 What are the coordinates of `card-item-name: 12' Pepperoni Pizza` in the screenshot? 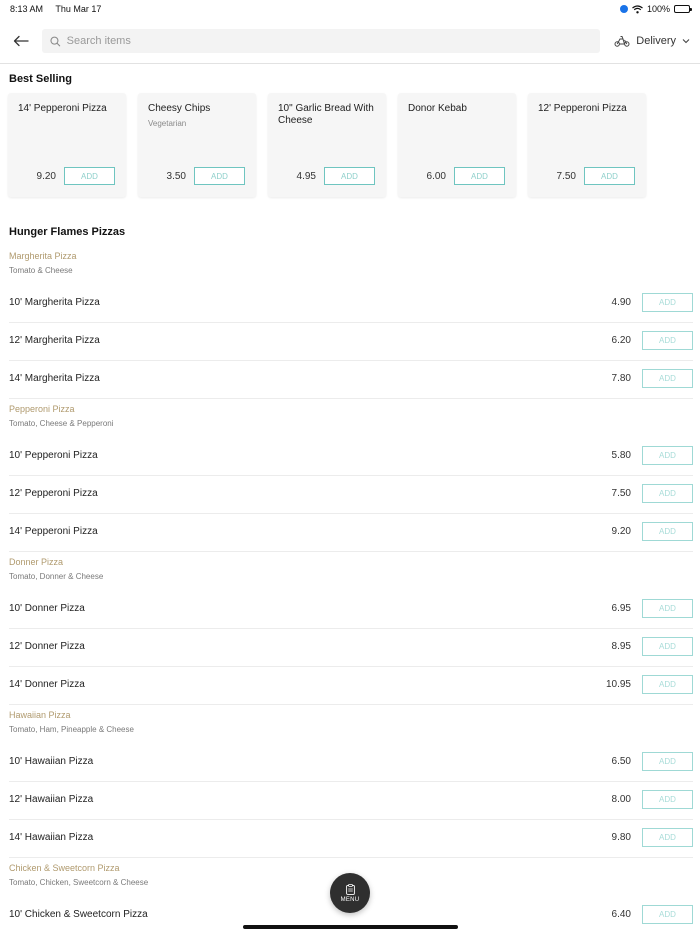 It's located at (582, 108).